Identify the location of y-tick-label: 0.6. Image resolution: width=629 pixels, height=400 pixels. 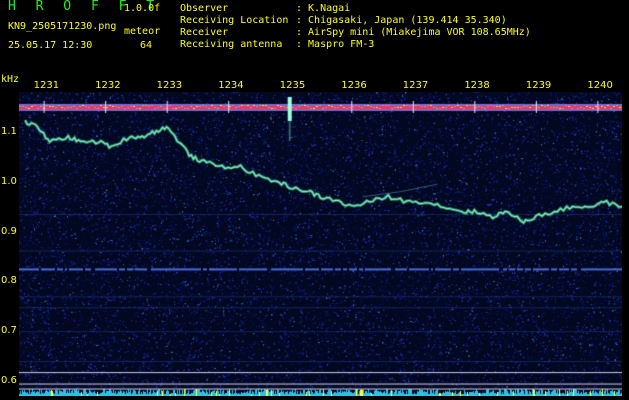
(9, 381).